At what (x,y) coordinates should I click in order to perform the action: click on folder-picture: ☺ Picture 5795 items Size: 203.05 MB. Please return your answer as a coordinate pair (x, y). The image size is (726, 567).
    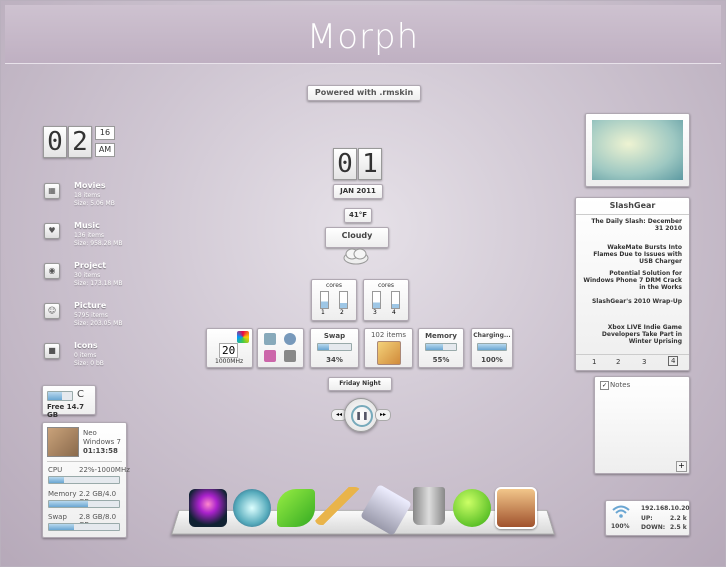
    Looking at the image, I should click on (99, 321).